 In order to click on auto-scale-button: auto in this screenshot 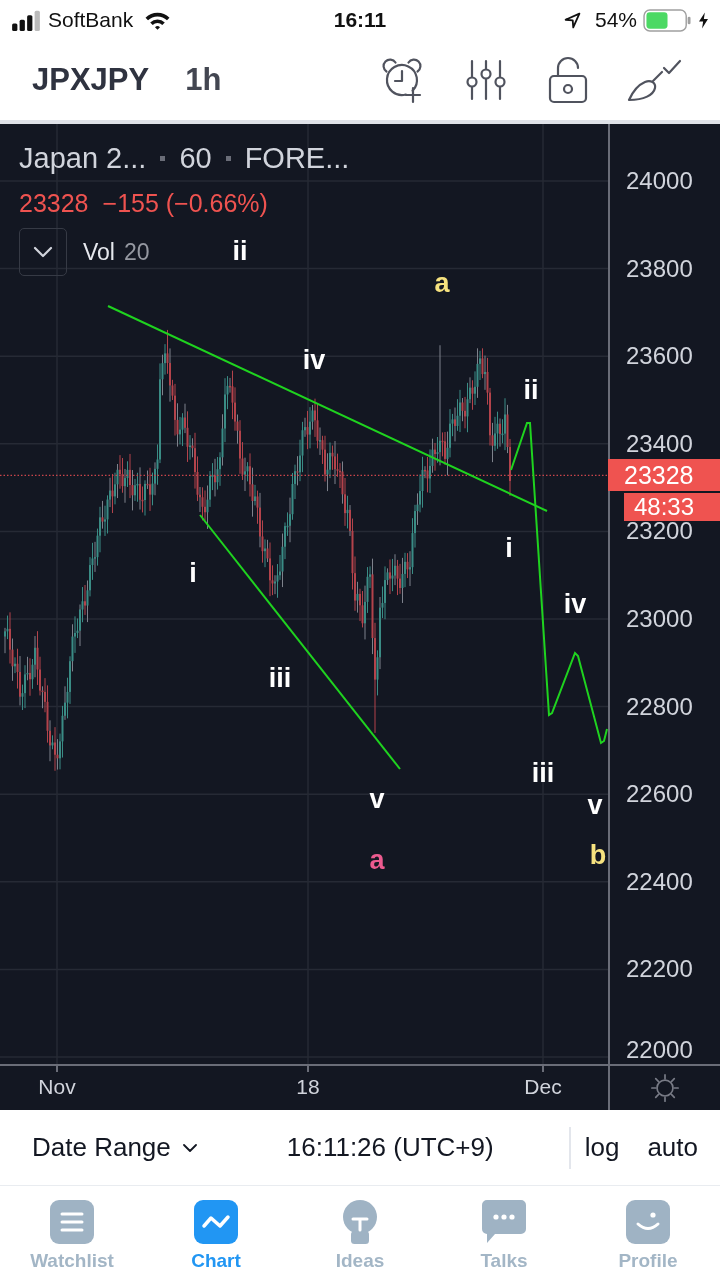, I will do `click(672, 1147)`.